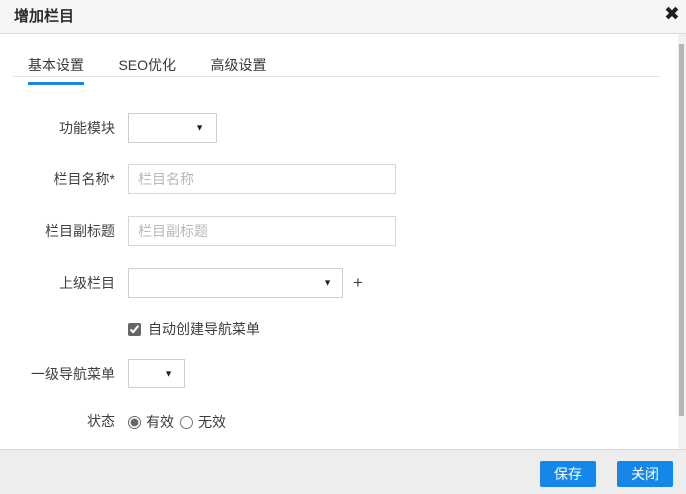 The image size is (686, 494). What do you see at coordinates (681, 230) in the screenshot?
I see `scrollbar-thumb` at bounding box center [681, 230].